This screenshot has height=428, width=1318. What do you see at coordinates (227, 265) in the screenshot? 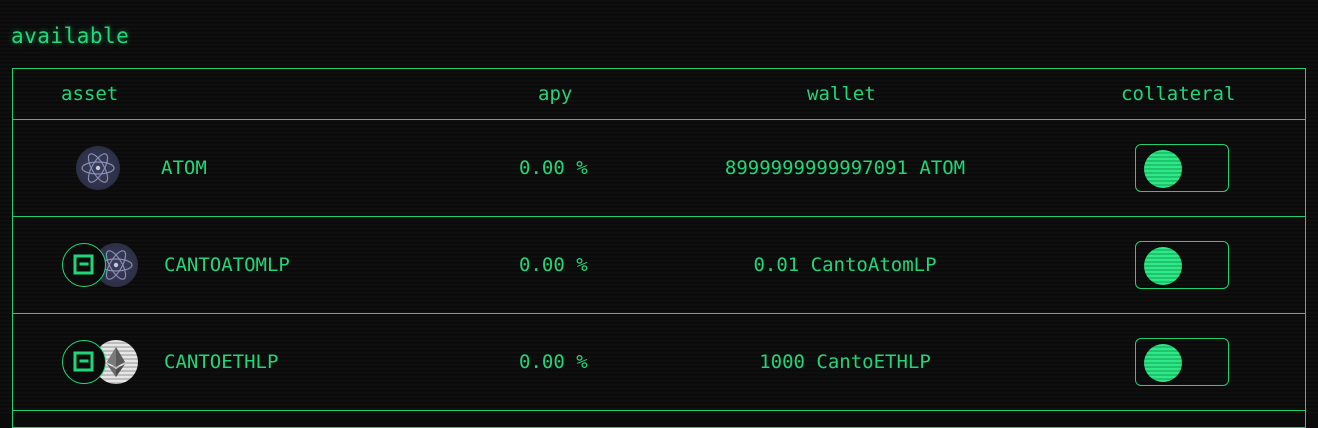
I see `asset-name: CANTOATOMLP` at bounding box center [227, 265].